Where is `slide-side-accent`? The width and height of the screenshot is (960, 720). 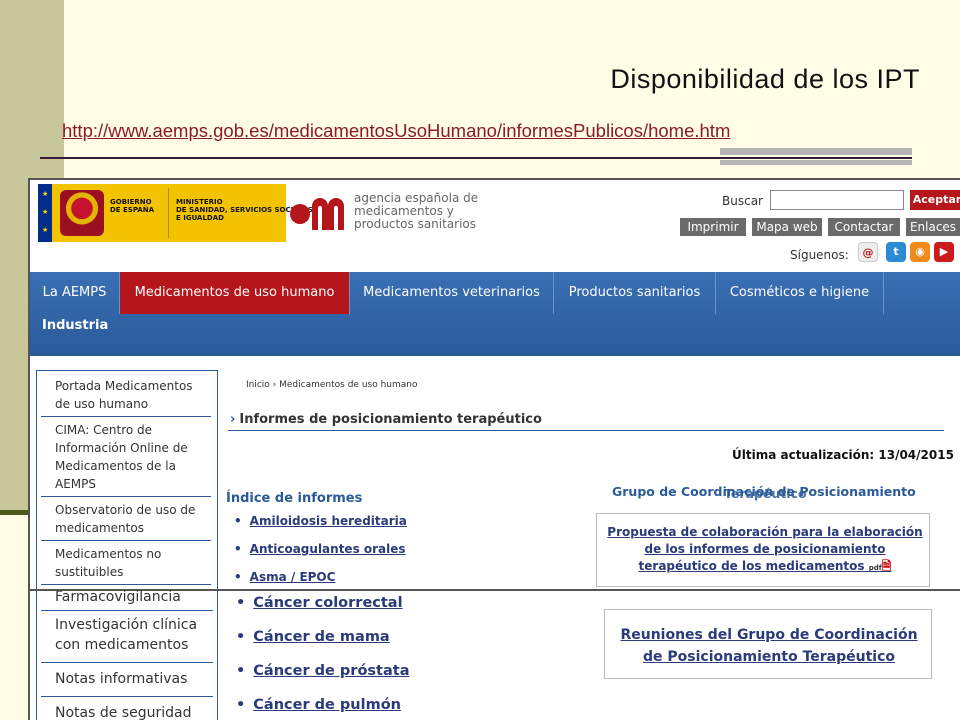 slide-side-accent is located at coordinates (14, 512).